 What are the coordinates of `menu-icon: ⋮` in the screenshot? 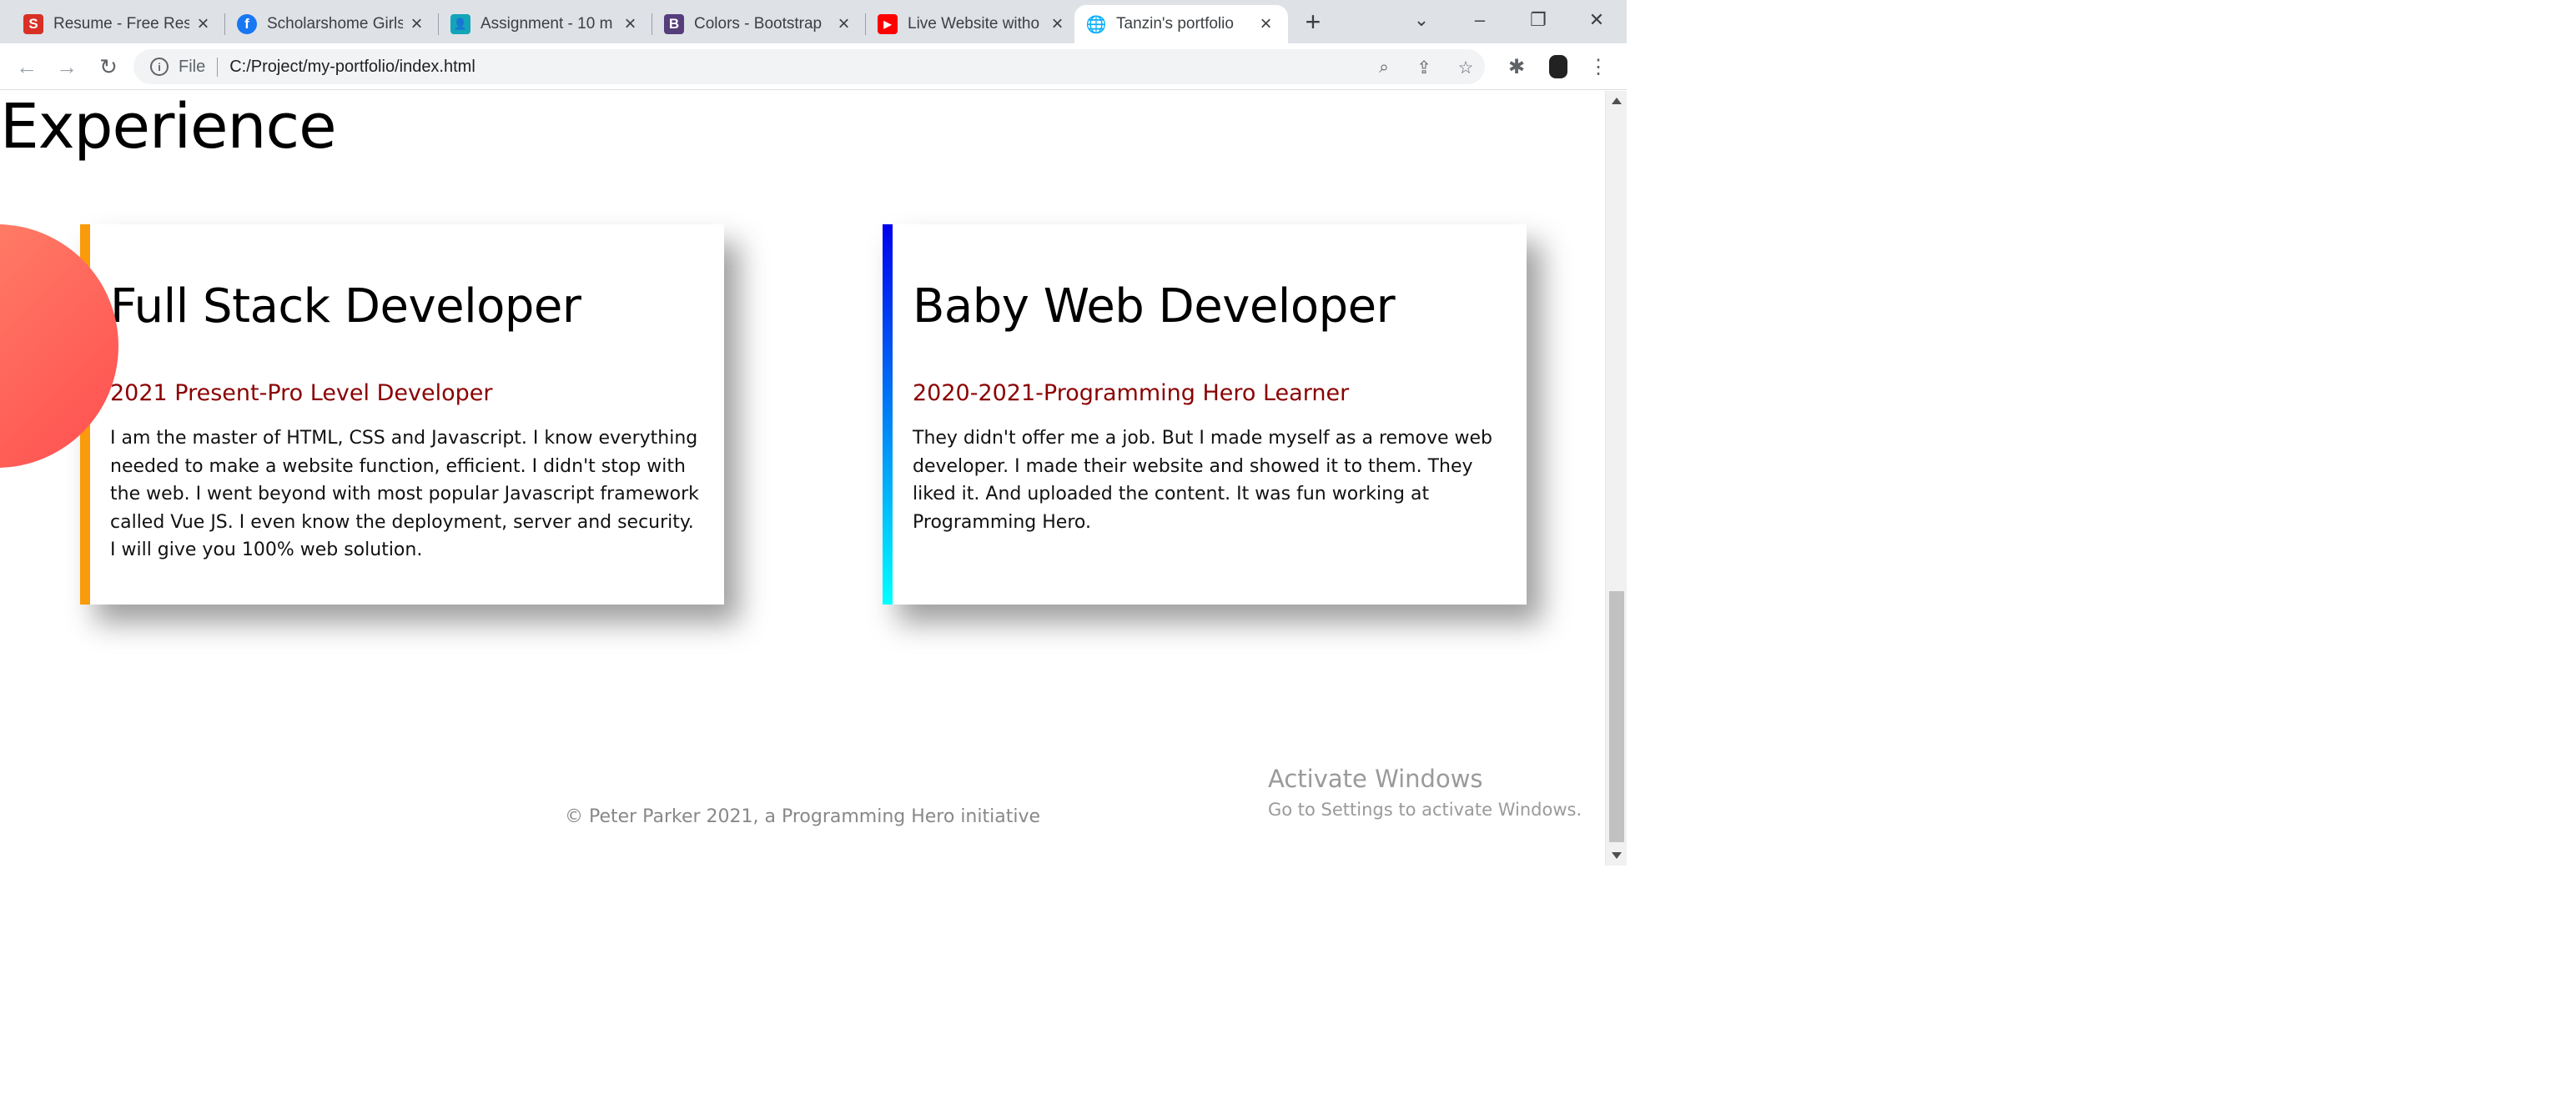 It's located at (1598, 66).